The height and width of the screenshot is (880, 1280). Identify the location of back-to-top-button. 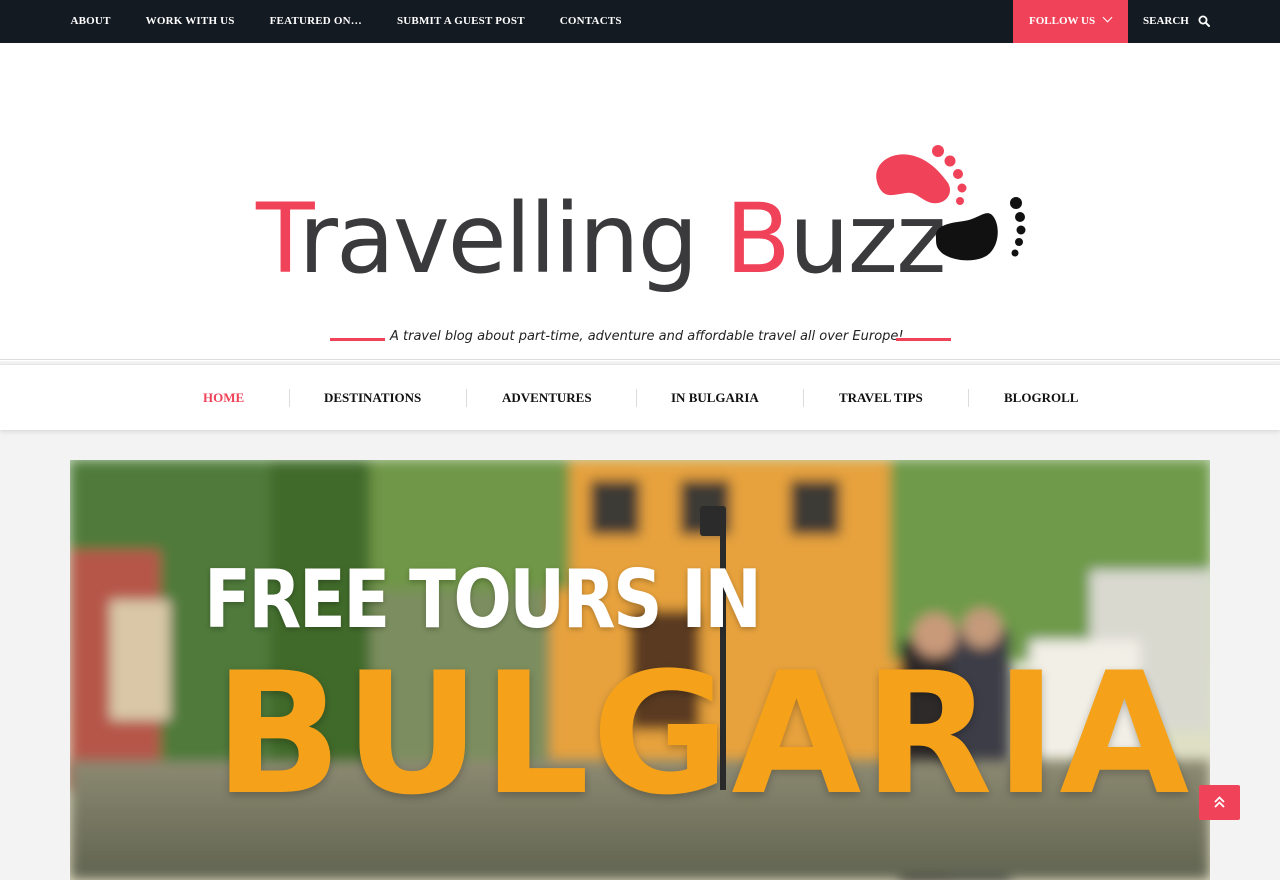
(1219, 802).